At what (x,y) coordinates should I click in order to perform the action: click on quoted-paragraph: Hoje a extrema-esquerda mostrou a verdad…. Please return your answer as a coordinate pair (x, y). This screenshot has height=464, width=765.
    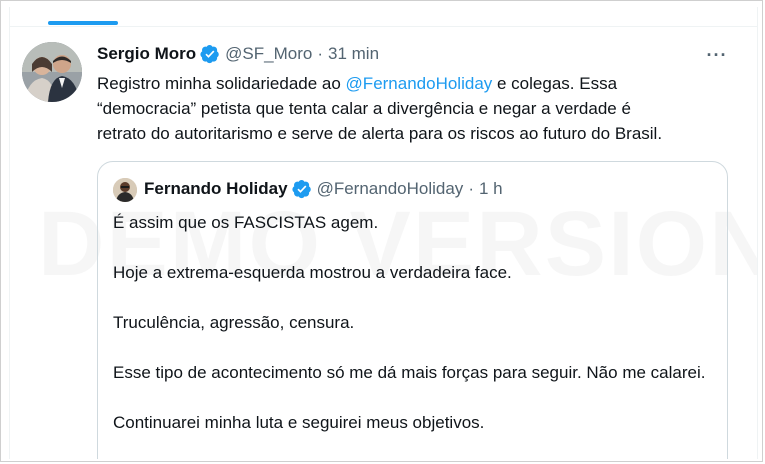
    Looking at the image, I should click on (312, 272).